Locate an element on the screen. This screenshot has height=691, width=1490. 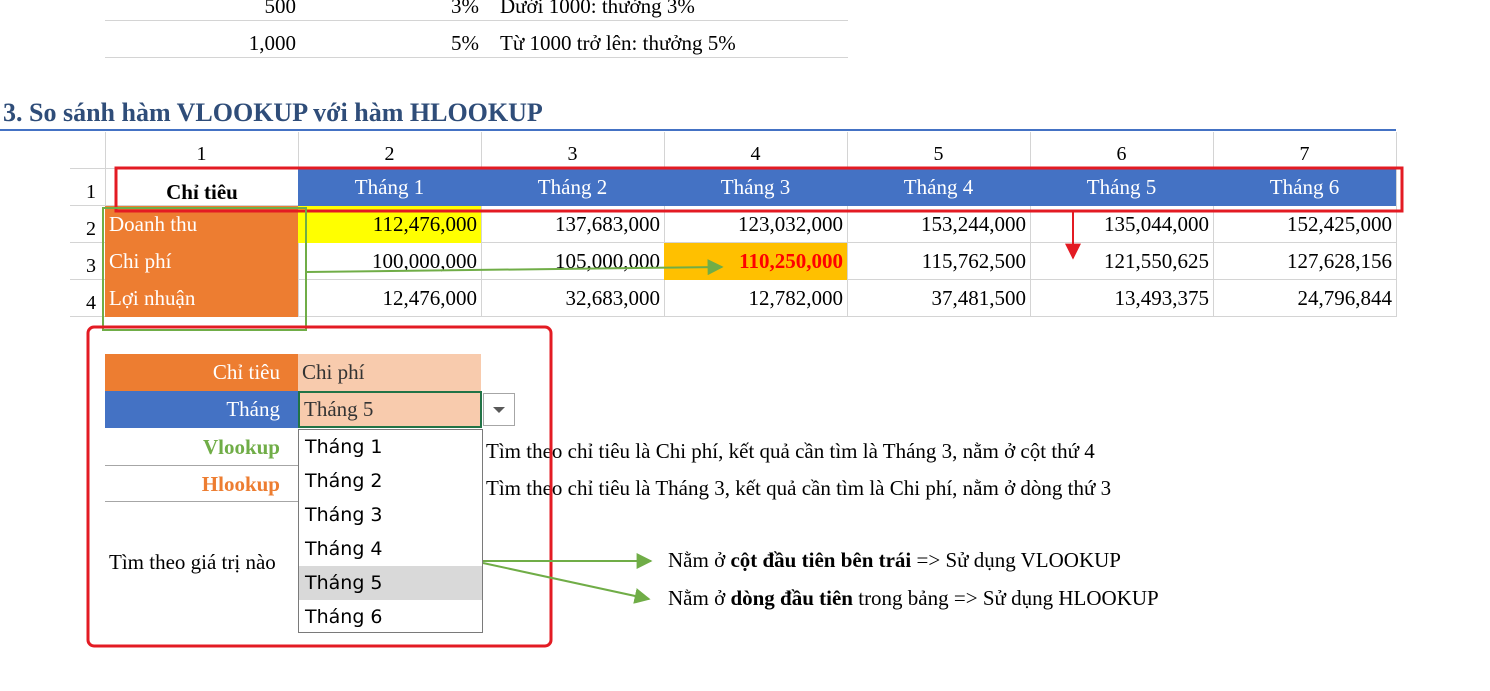
annotation-green-arrow-hlookup is located at coordinates (566, 583).